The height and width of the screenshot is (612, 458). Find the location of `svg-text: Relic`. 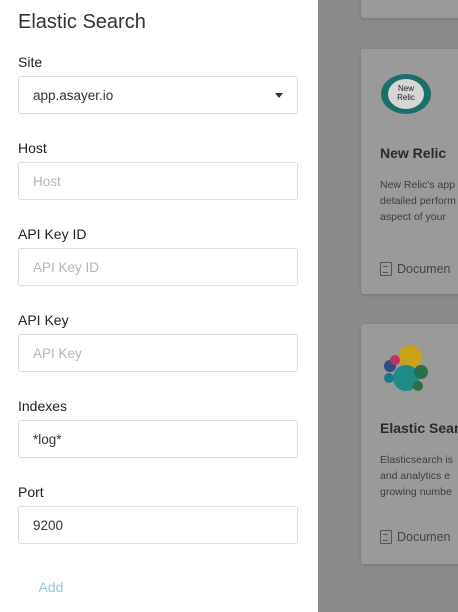

svg-text: Relic is located at coordinates (406, 97).